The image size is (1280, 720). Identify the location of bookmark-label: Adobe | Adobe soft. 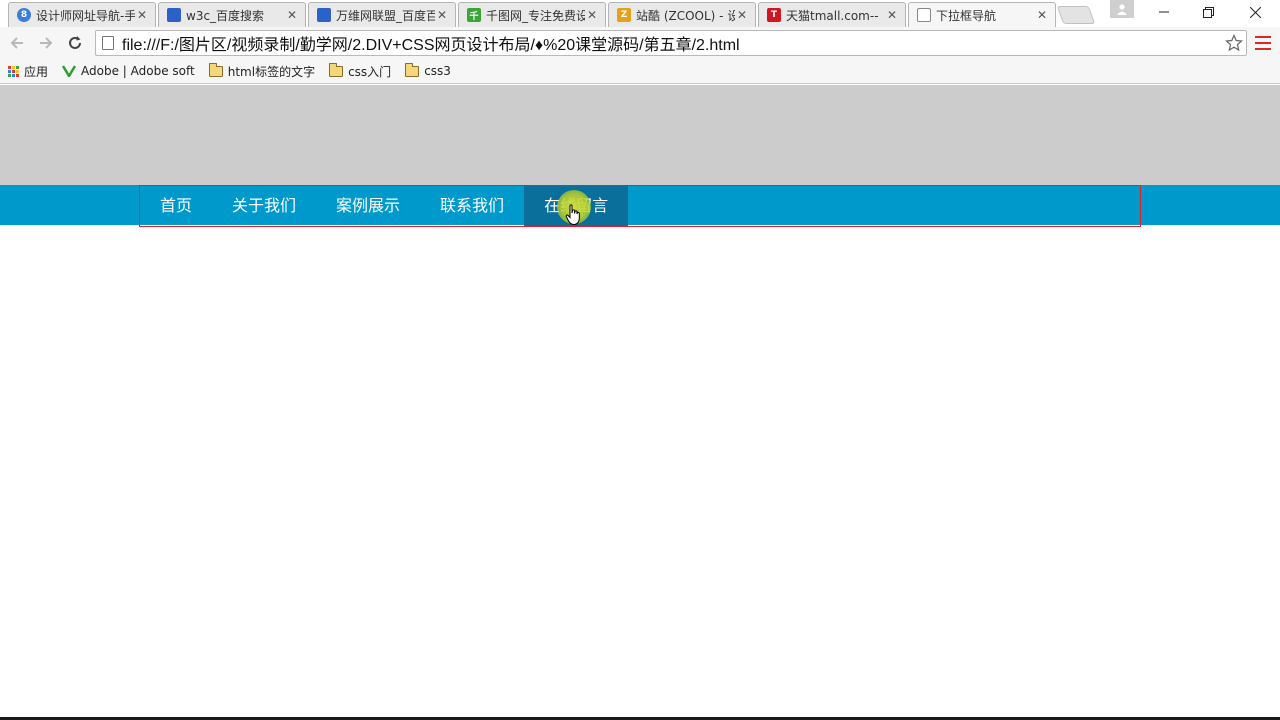
(138, 71).